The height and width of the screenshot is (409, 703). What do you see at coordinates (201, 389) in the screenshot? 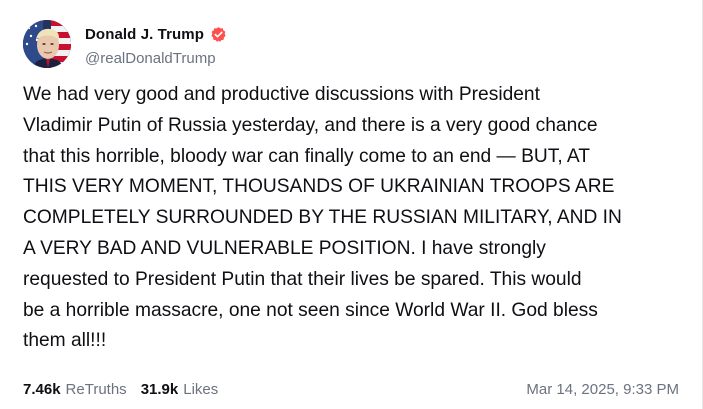
I see `likes-label: Likes` at bounding box center [201, 389].